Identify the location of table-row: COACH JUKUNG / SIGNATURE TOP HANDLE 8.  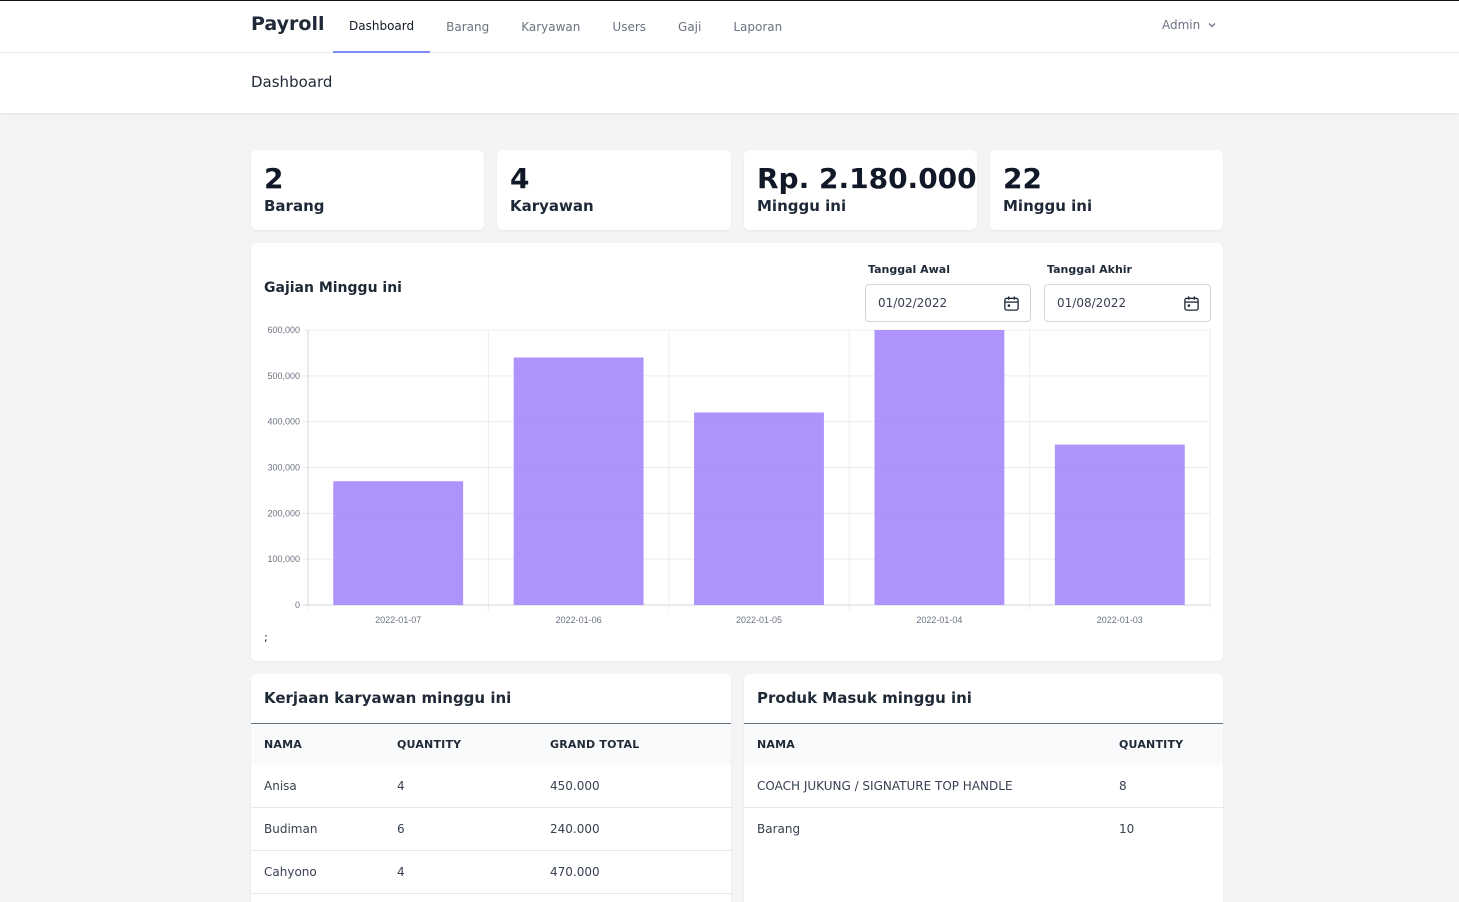
(983, 786).